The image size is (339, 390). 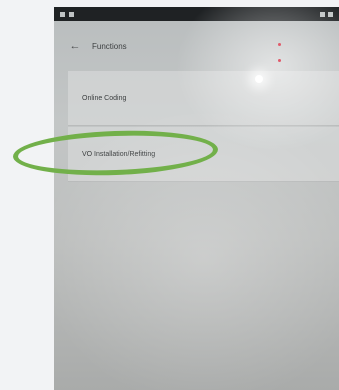 I want to click on status-bar, so click(x=196, y=14).